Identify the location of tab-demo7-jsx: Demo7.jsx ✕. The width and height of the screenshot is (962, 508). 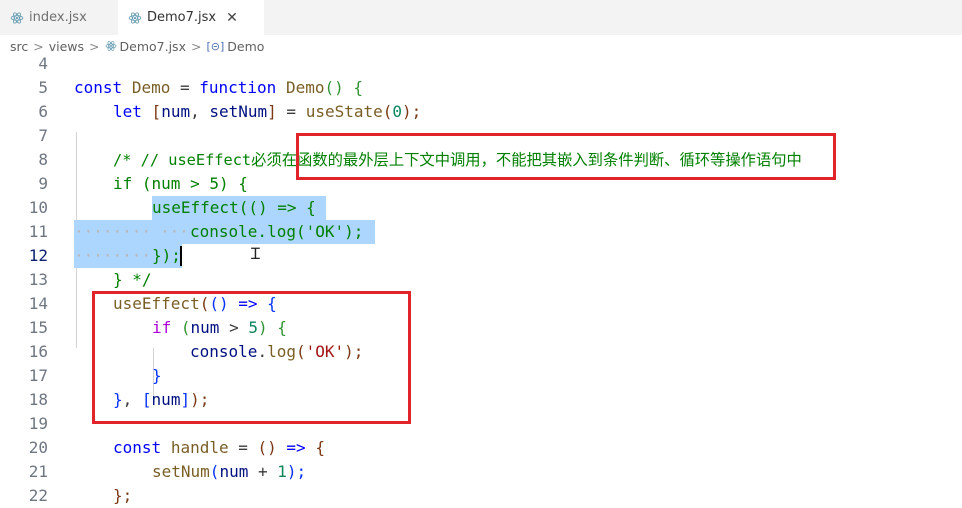
(191, 17).